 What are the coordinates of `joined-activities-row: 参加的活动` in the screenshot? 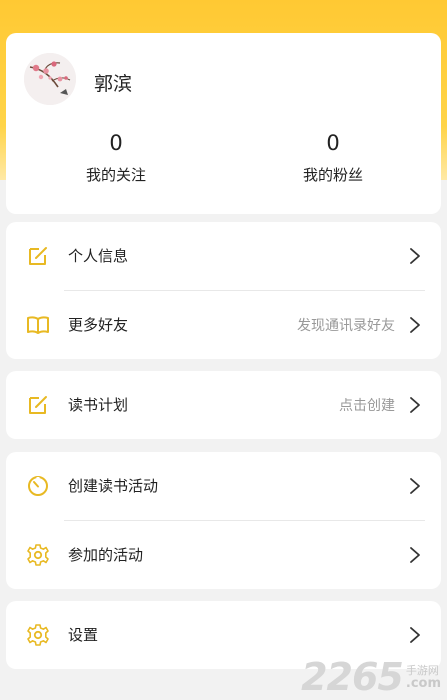 It's located at (223, 555).